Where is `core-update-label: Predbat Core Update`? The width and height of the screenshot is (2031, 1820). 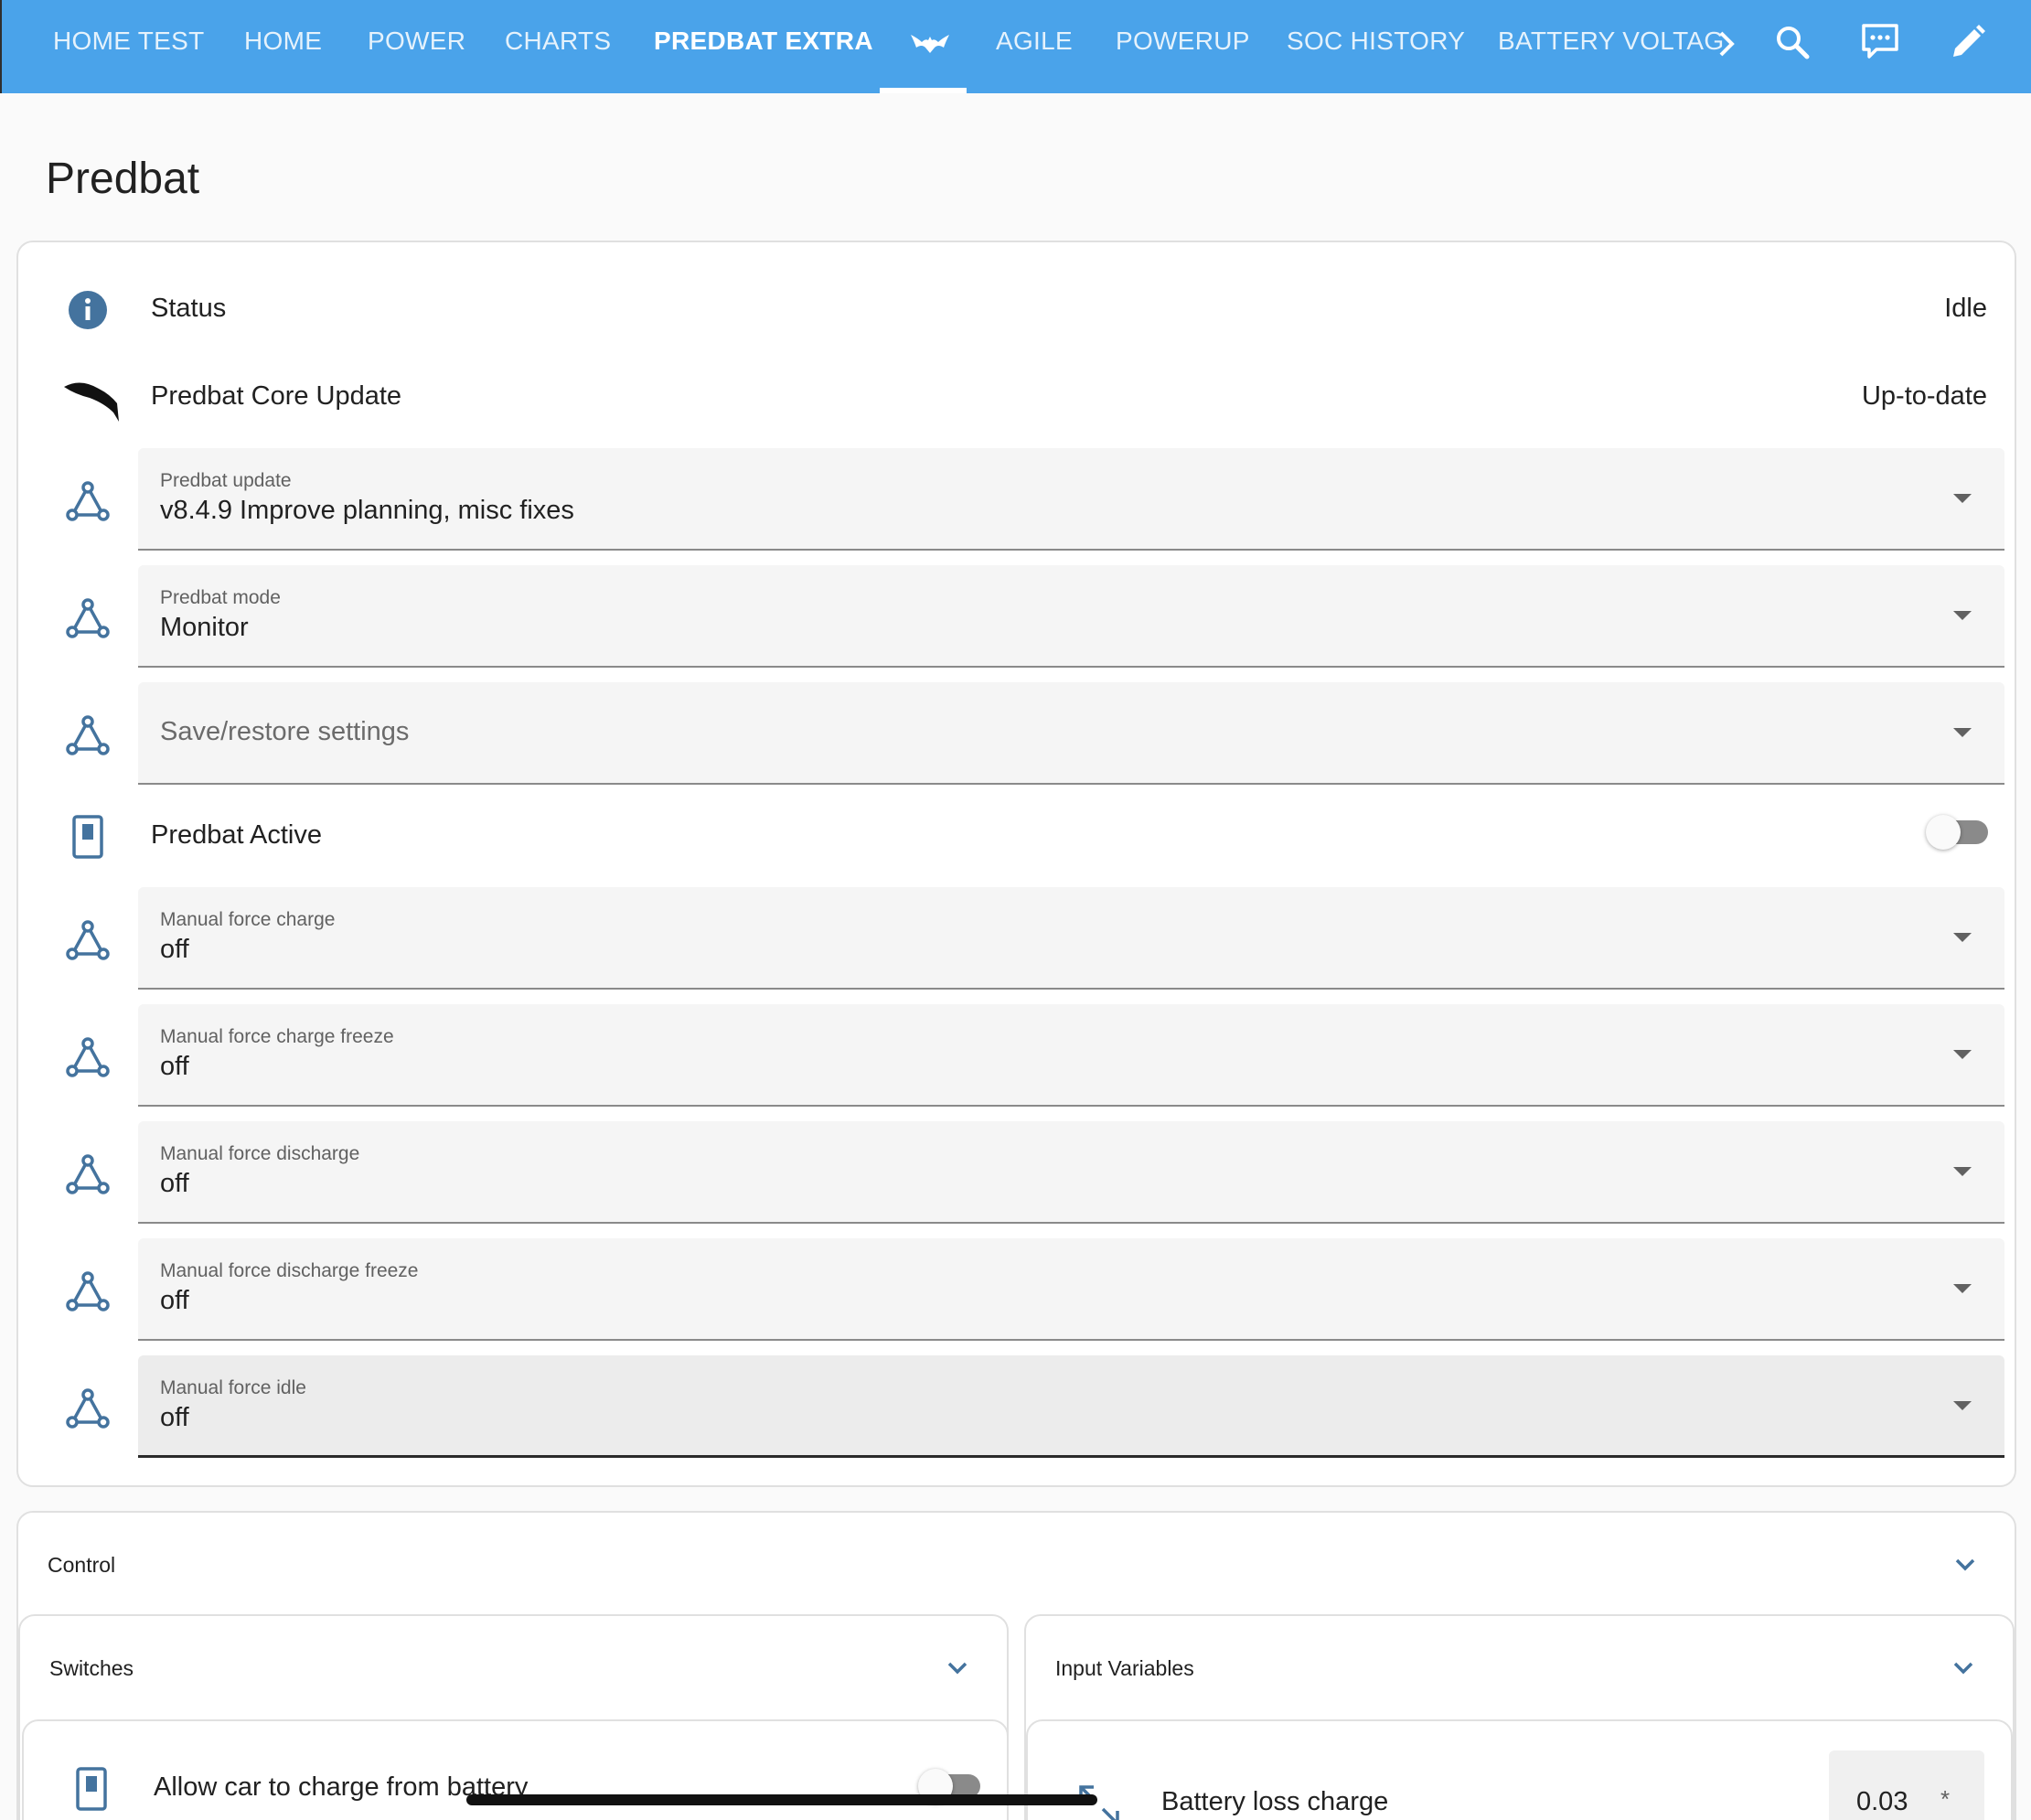
core-update-label: Predbat Core Update is located at coordinates (276, 396).